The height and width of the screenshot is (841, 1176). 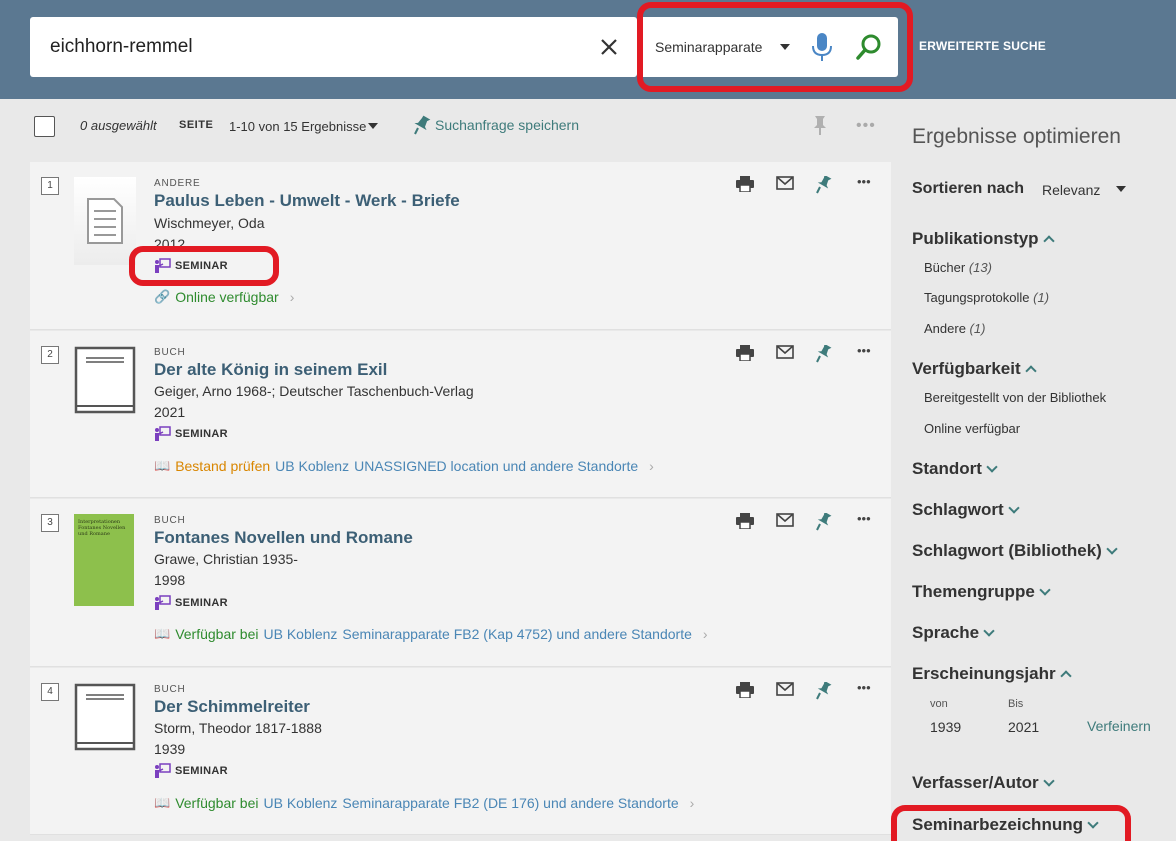 I want to click on clear-icon, so click(x=609, y=47).